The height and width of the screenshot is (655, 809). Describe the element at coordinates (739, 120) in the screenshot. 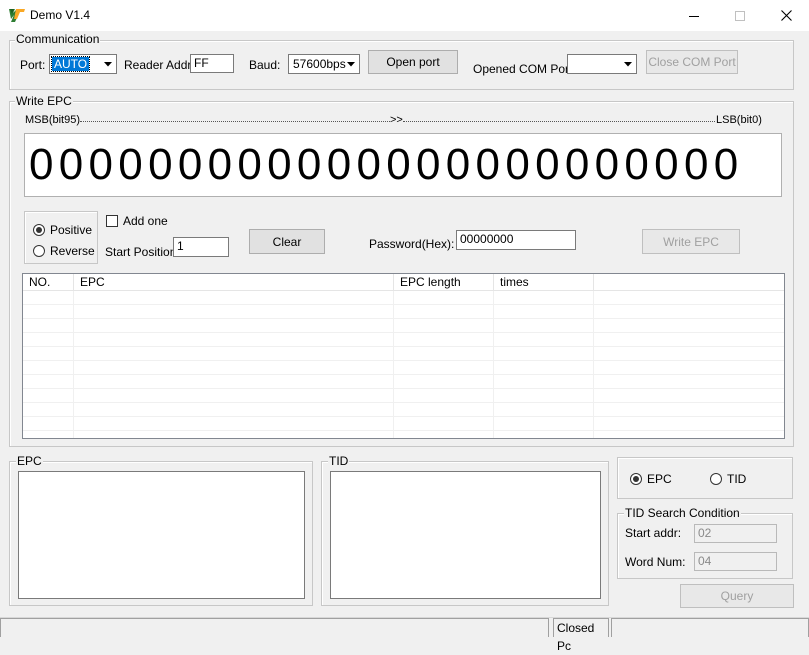

I see `lsb-label: LSB(bit0)` at that location.